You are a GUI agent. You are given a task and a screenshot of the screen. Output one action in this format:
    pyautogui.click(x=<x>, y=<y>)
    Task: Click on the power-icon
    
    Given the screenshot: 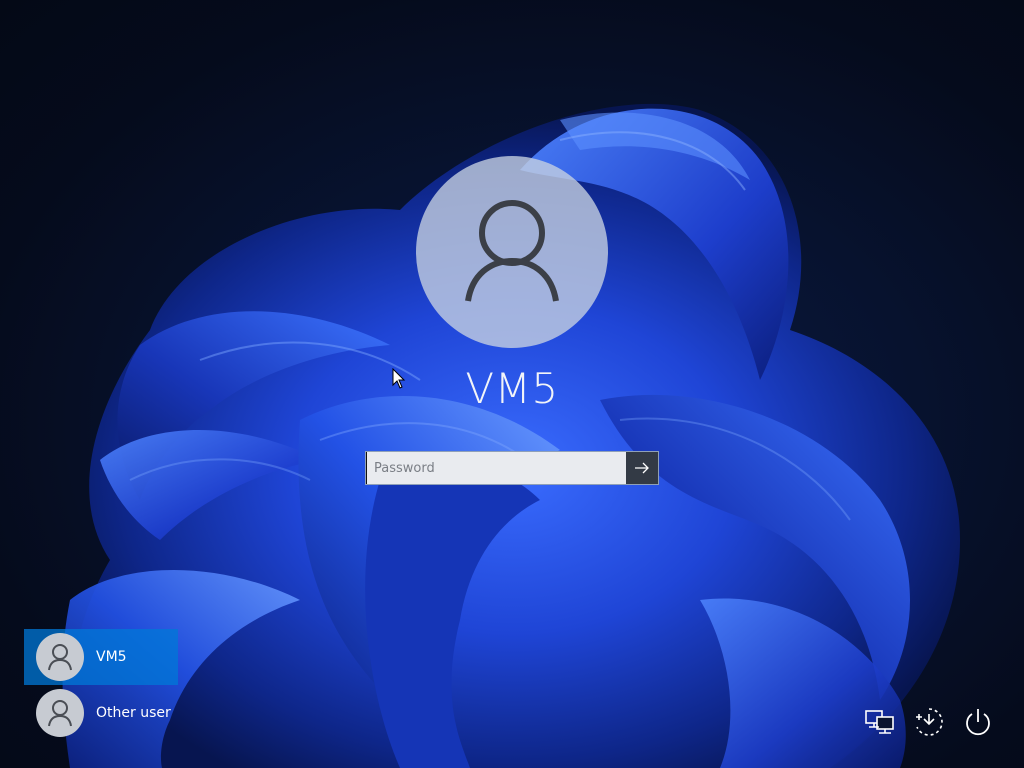 What is the action you would take?
    pyautogui.click(x=978, y=722)
    